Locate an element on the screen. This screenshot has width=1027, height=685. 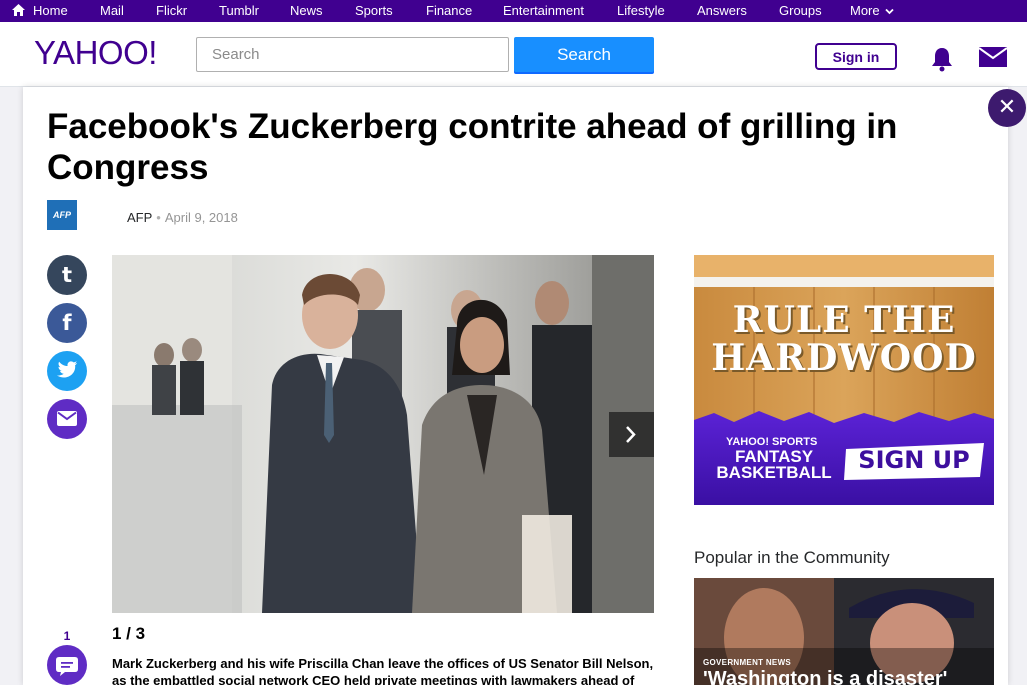
share-twitter-button is located at coordinates (67, 371).